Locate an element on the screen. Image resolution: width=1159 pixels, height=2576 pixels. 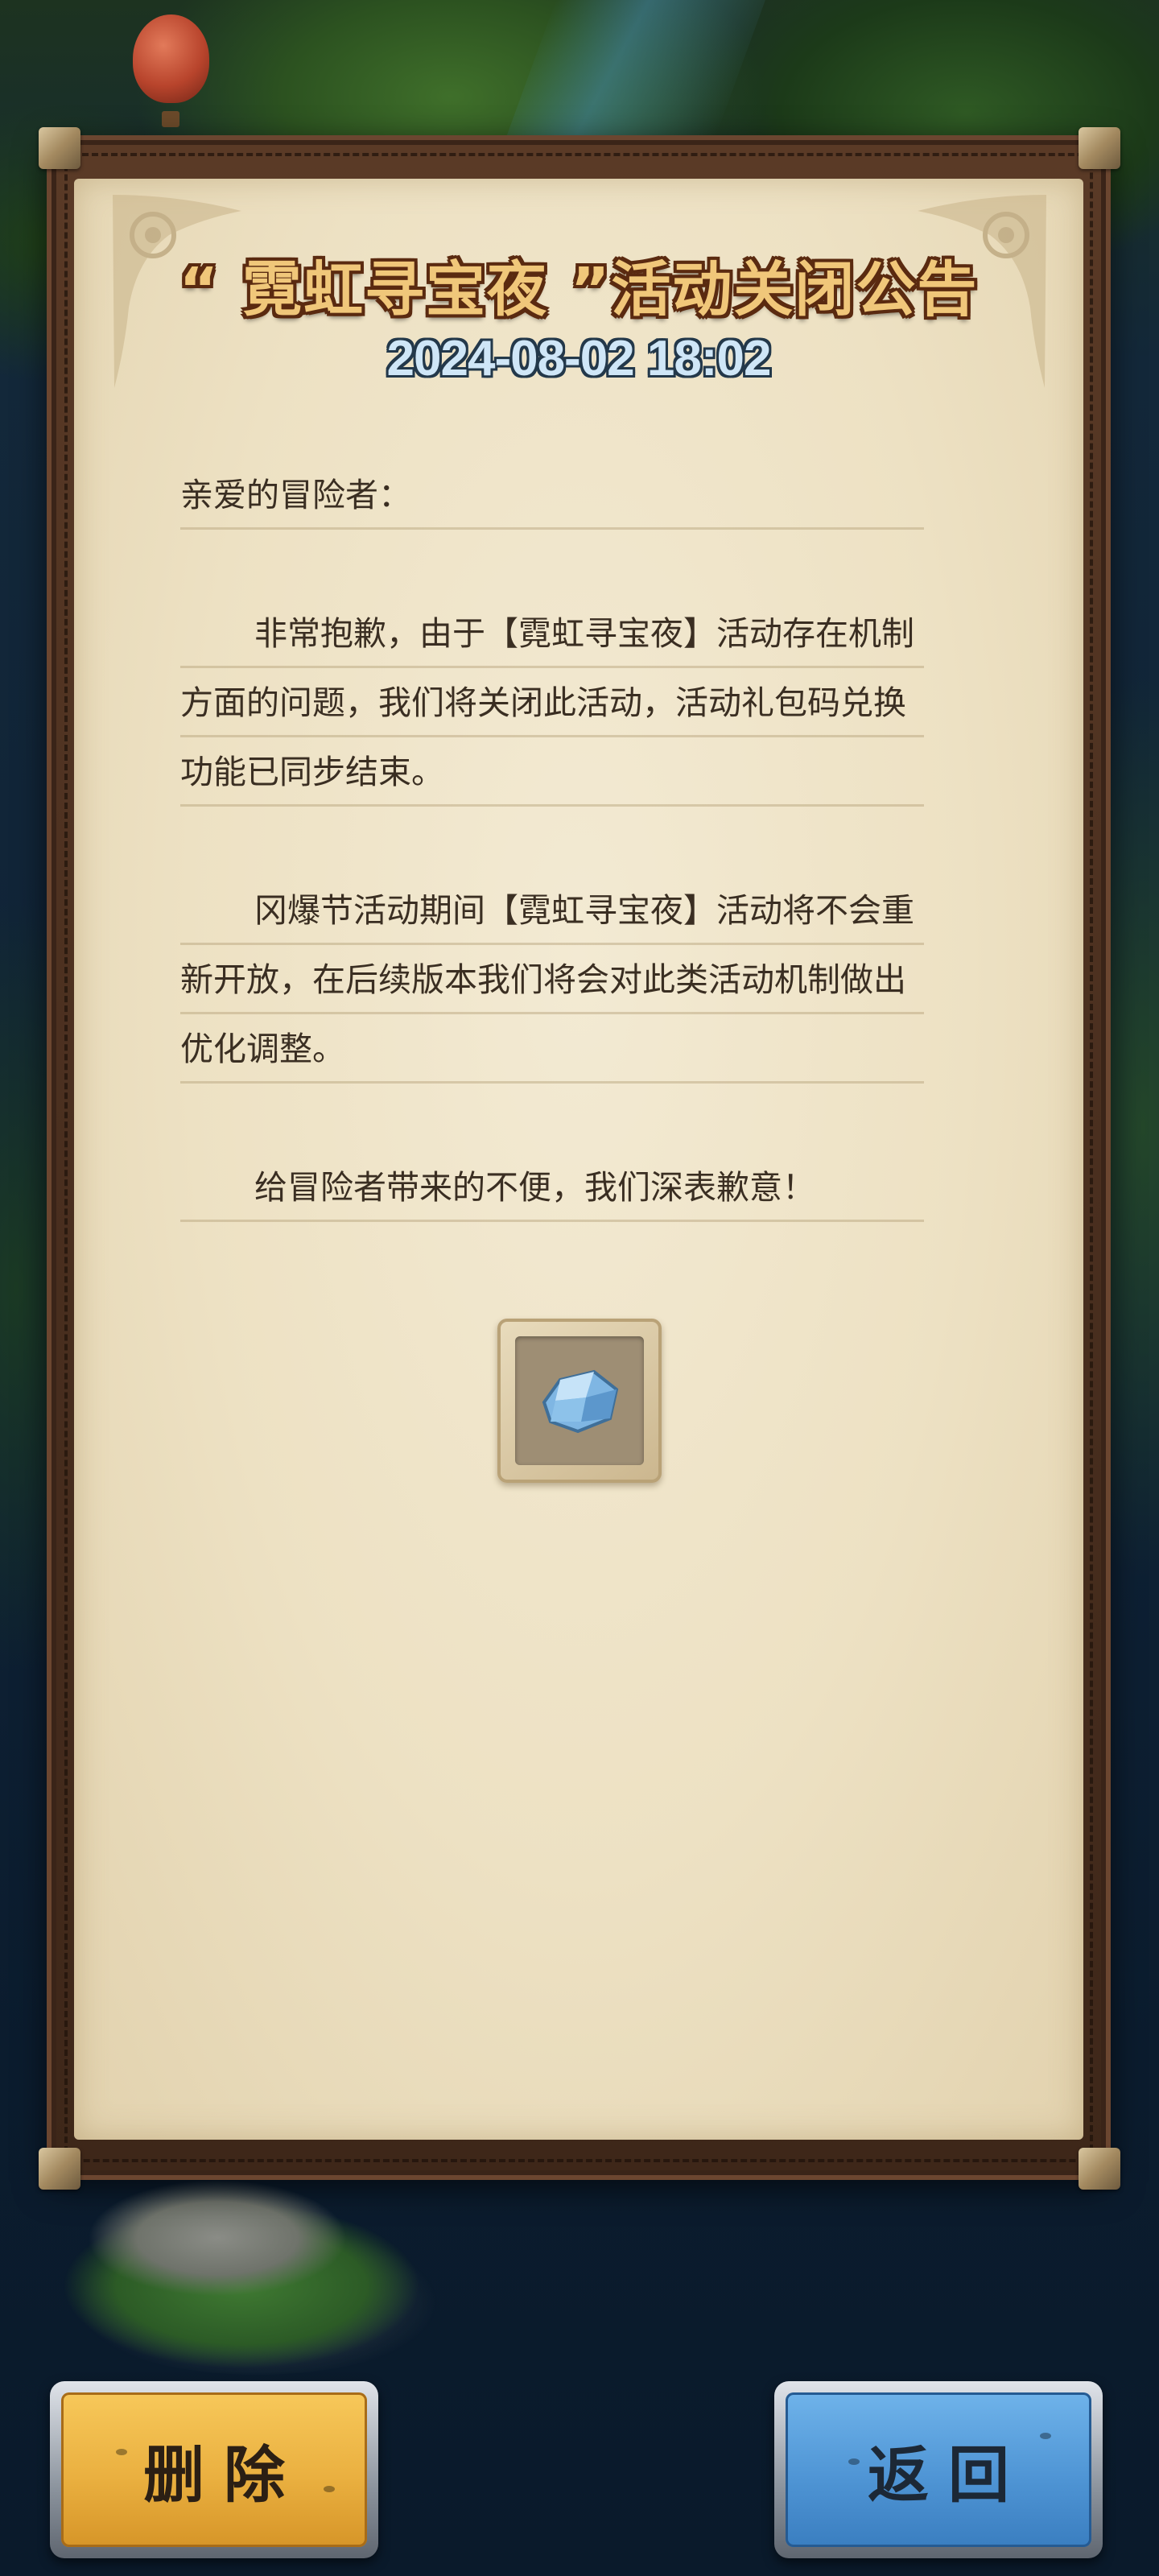
crystal-icon is located at coordinates (580, 1401).